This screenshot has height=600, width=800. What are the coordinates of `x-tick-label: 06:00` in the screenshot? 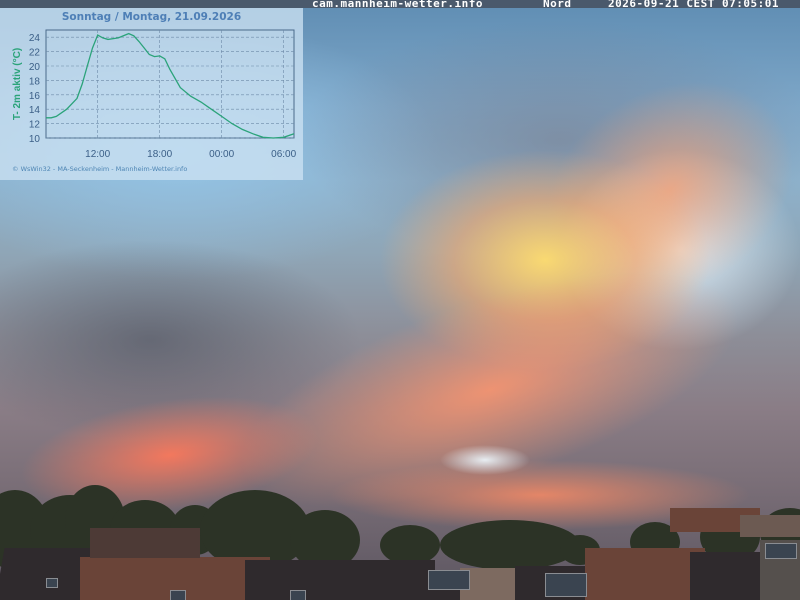 It's located at (283, 154).